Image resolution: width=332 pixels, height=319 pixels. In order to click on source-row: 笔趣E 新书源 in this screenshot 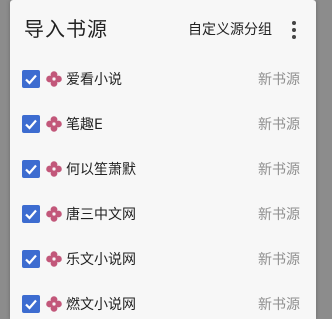, I will do `click(163, 125)`.